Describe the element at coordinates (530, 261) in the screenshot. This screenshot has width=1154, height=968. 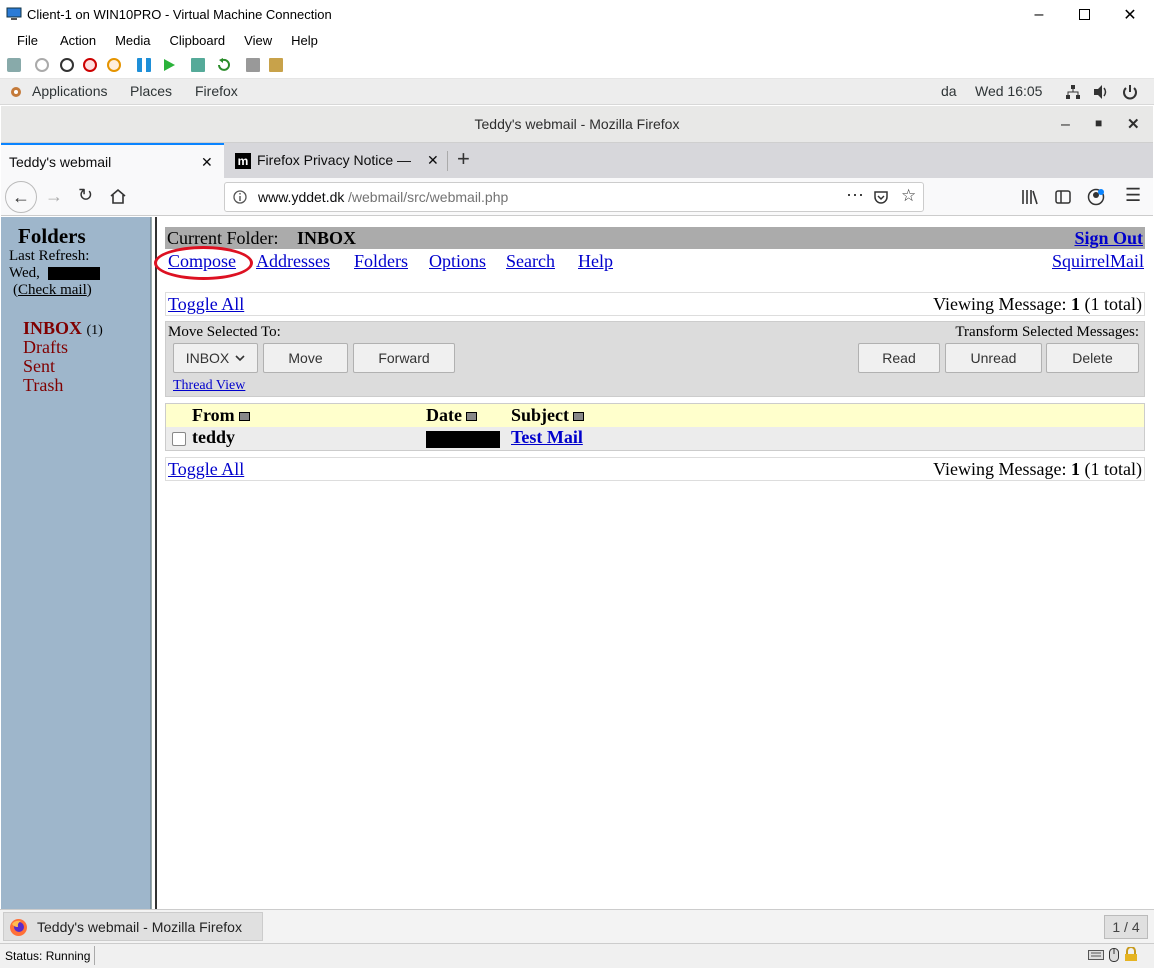
I see `search-link: Search` at that location.